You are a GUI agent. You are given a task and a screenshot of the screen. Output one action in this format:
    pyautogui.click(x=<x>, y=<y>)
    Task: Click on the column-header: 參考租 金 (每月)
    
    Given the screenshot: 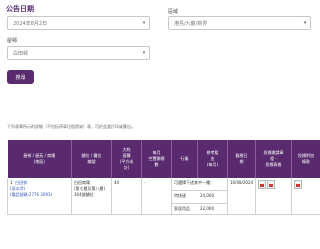 What is the action you would take?
    pyautogui.click(x=212, y=159)
    